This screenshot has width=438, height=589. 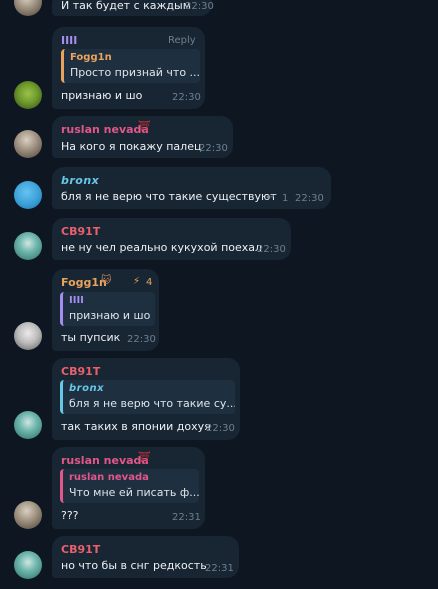 What do you see at coordinates (182, 40) in the screenshot?
I see `reply-label: Reply` at bounding box center [182, 40].